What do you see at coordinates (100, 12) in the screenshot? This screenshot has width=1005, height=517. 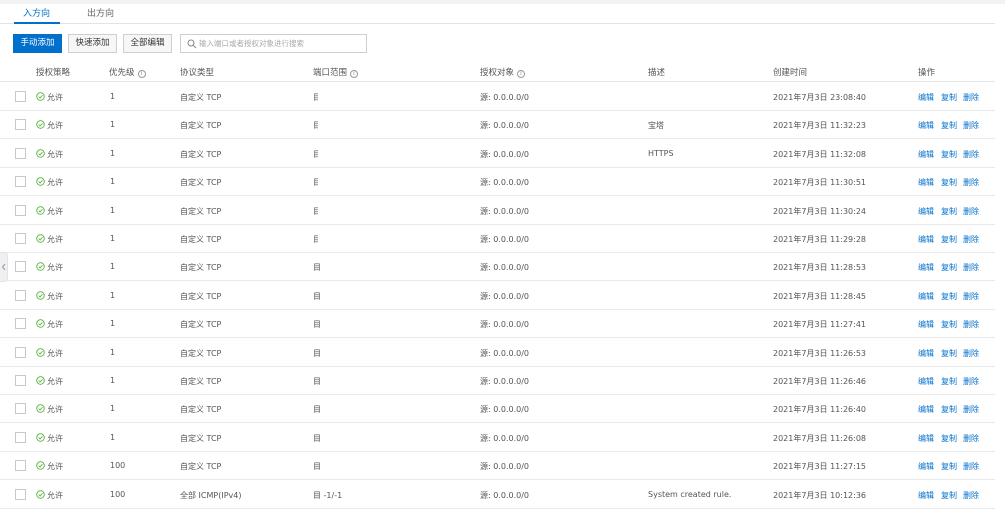 I see `tab-outbound: 出方向` at bounding box center [100, 12].